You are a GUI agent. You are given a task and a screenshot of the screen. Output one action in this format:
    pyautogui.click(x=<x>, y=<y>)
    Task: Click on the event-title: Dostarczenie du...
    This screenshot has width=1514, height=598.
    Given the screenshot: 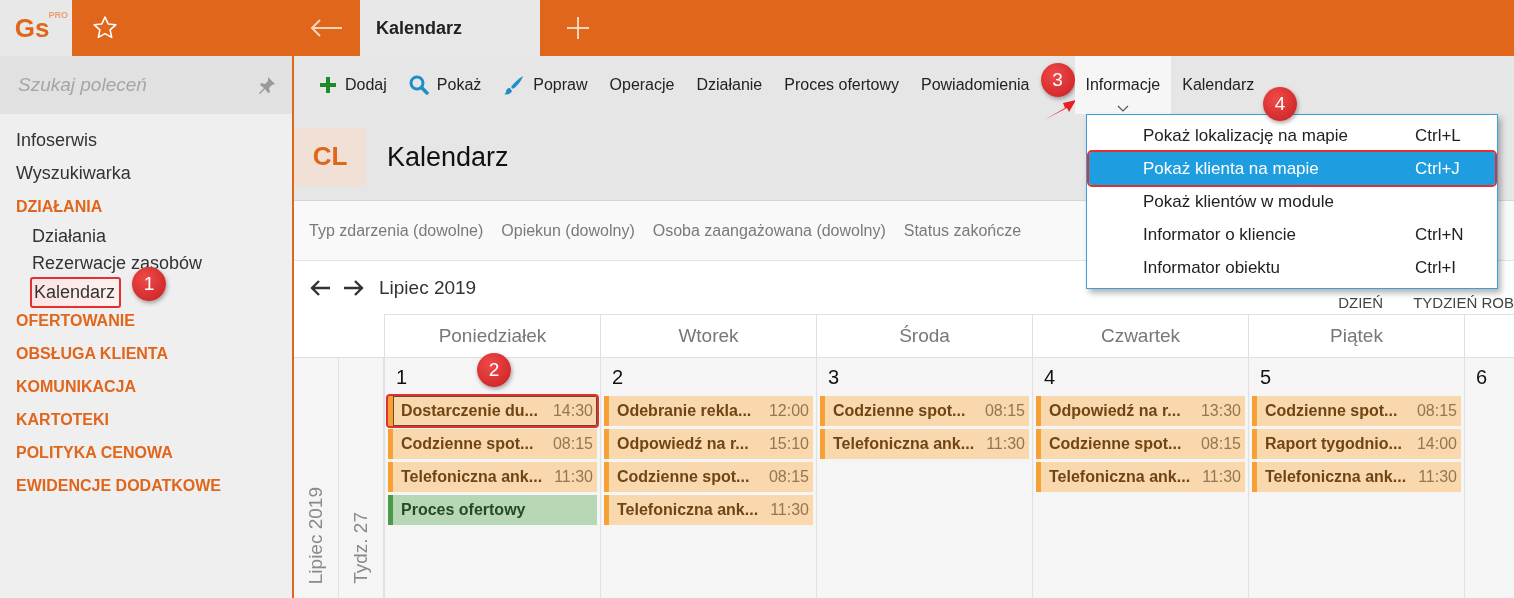 What is the action you would take?
    pyautogui.click(x=470, y=411)
    